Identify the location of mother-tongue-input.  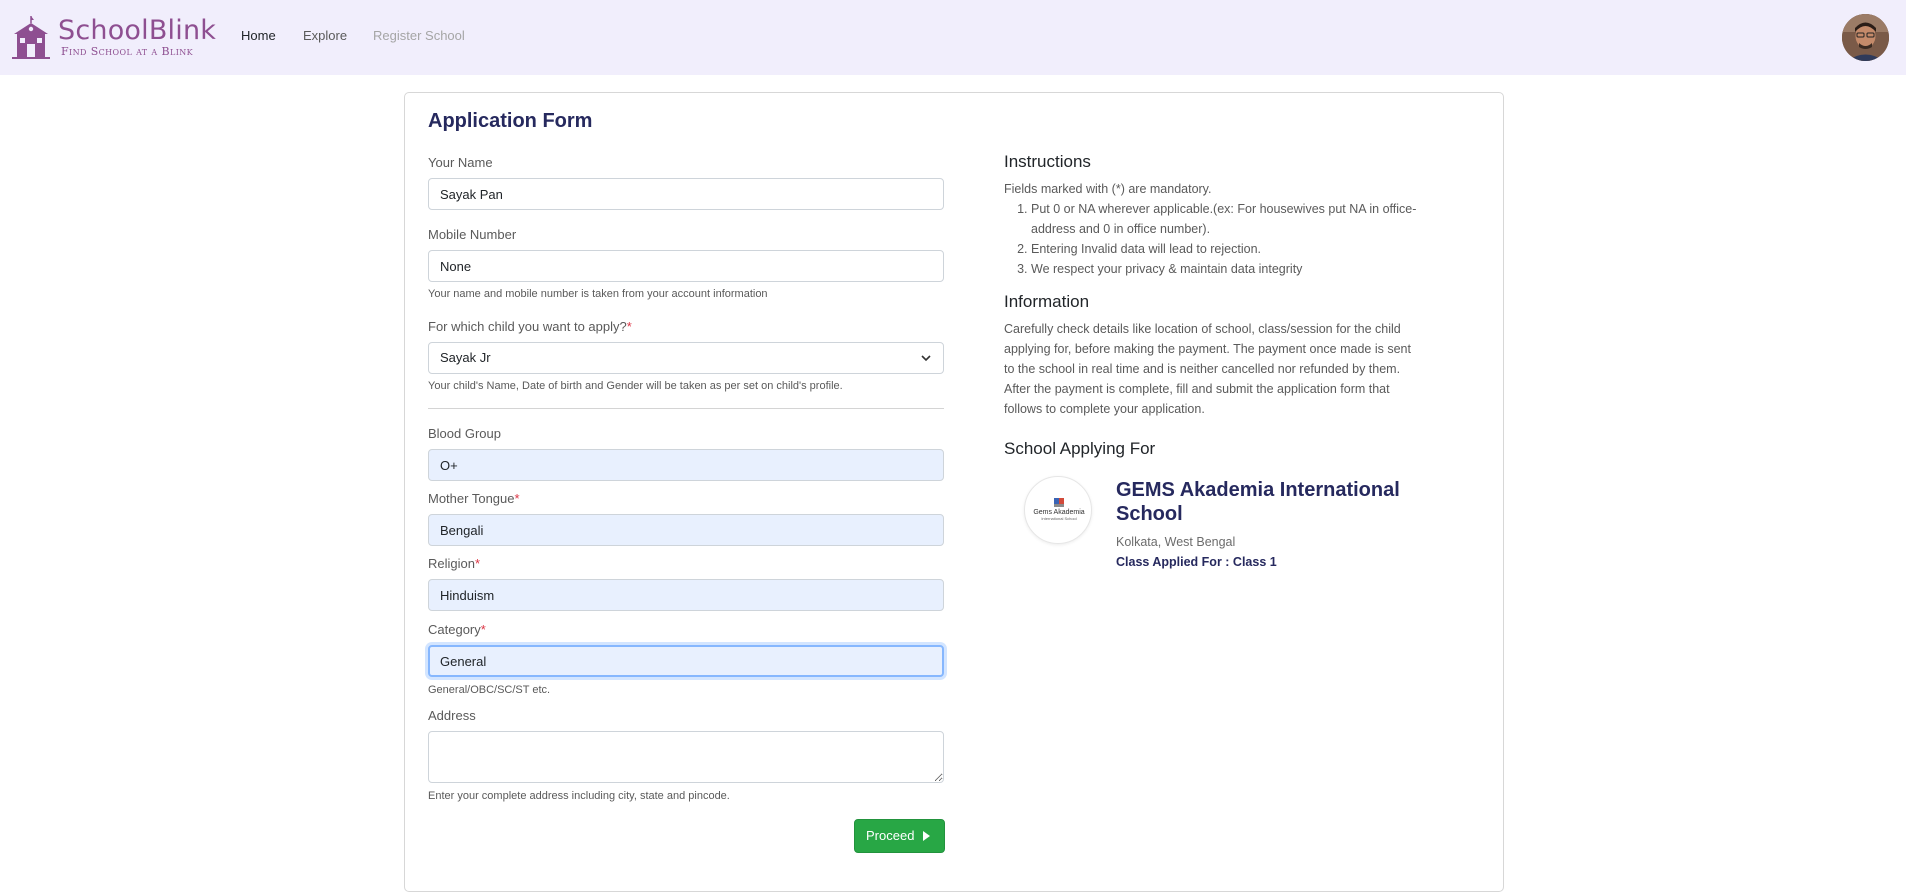
(686, 530).